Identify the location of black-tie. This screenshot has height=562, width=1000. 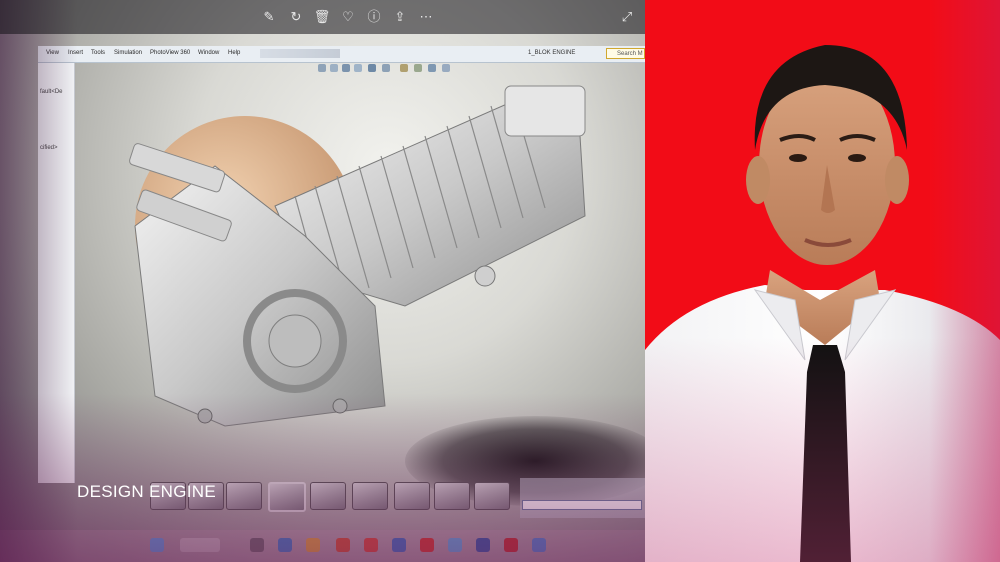
(825, 453).